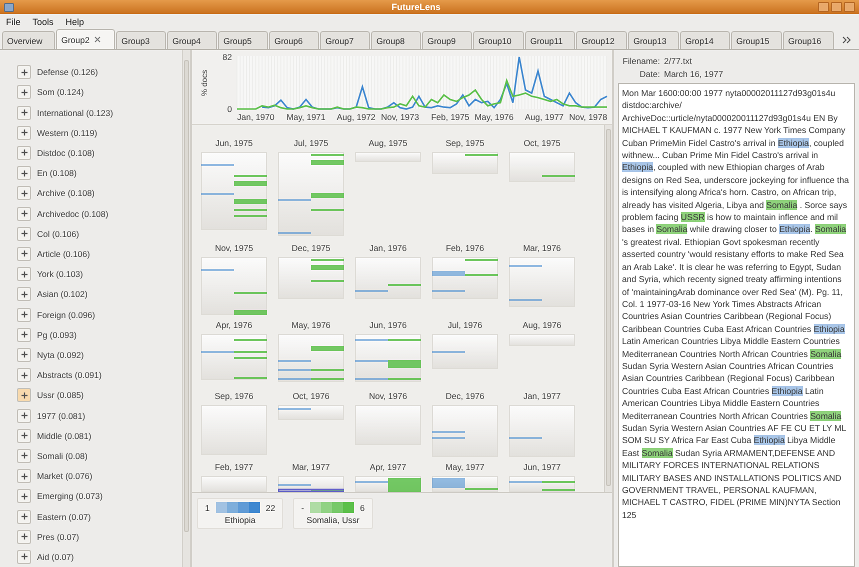 This screenshot has width=859, height=567. Describe the element at coordinates (311, 248) in the screenshot. I see `month-label: Dec, 1975` at that location.